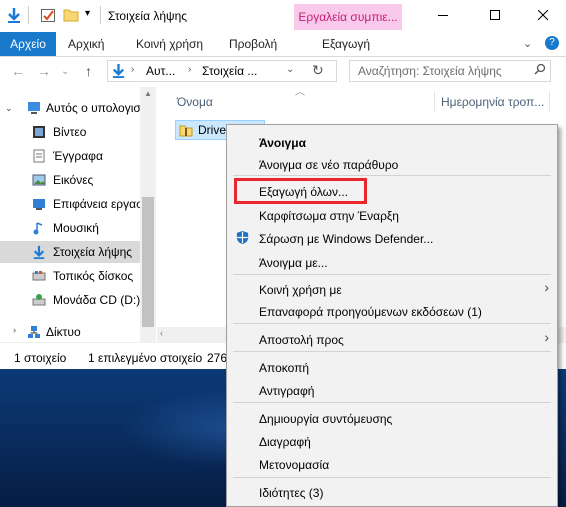 The image size is (566, 507). I want to click on properties-icon, so click(48, 15).